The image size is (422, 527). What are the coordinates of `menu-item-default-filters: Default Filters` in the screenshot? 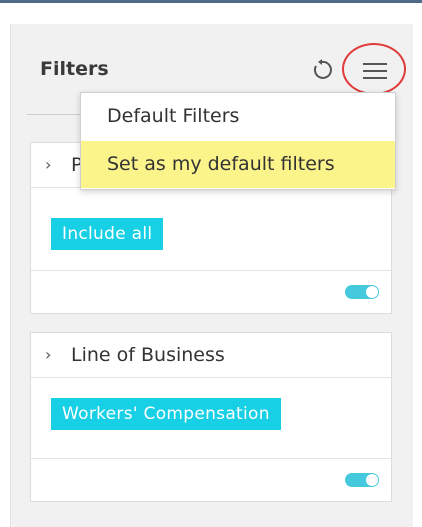 It's located at (238, 116).